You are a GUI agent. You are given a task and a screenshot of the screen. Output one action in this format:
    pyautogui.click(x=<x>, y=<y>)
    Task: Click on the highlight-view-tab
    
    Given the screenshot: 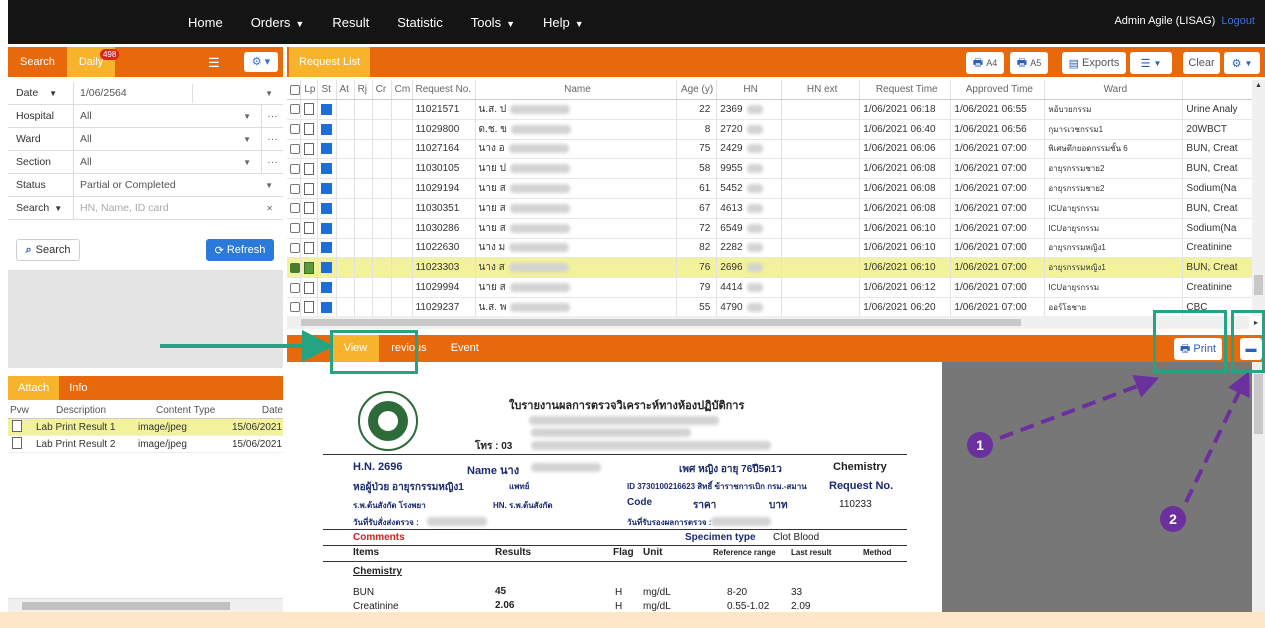 What is the action you would take?
    pyautogui.click(x=374, y=352)
    